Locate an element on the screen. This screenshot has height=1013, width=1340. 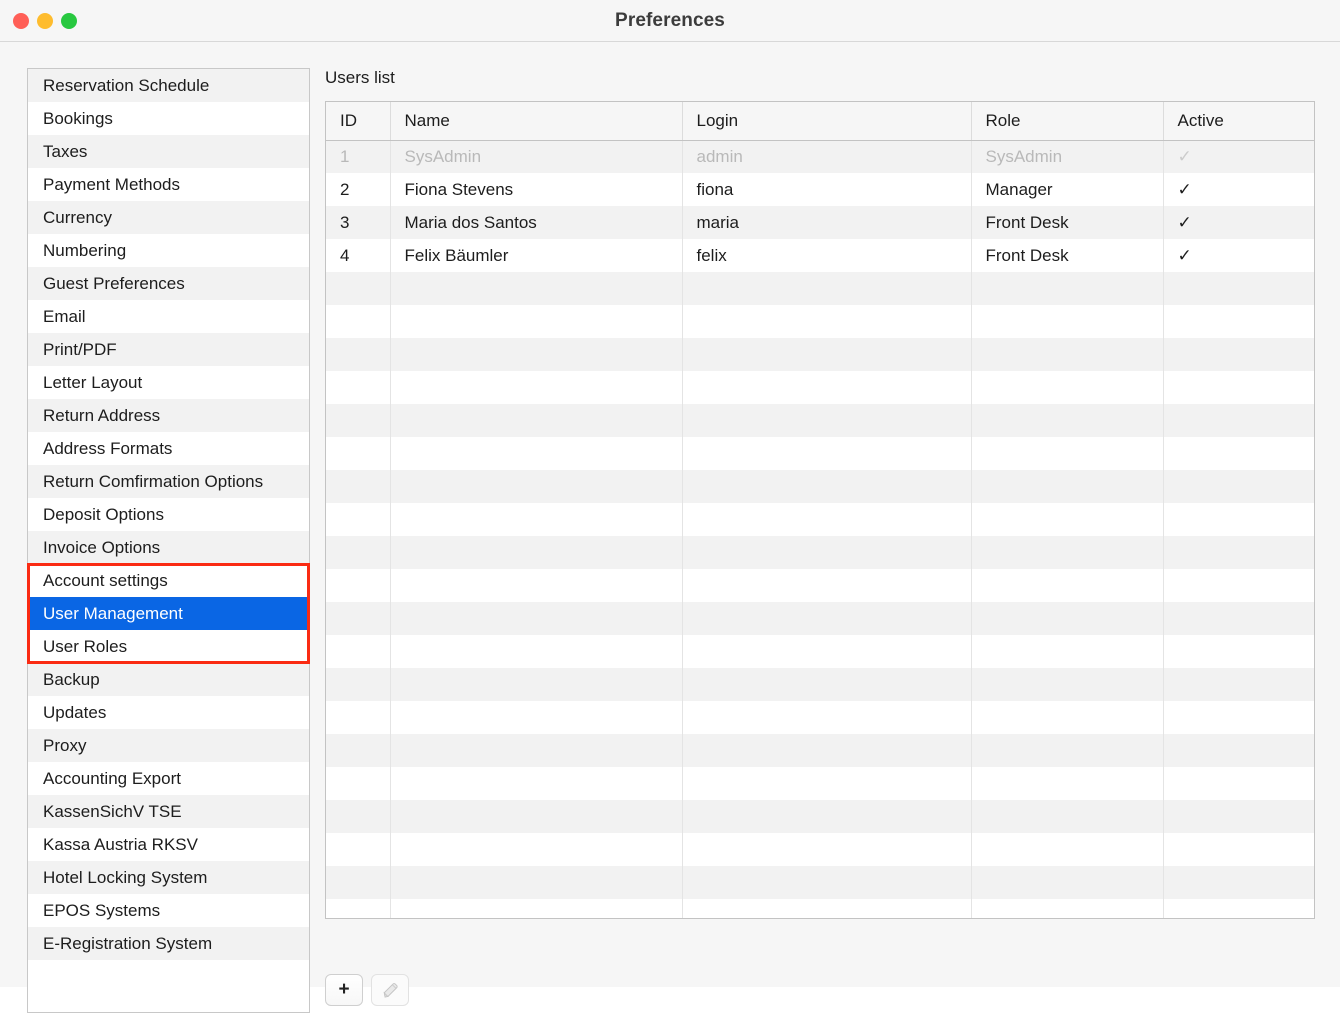
sidebar-item-account-settings: Account settings is located at coordinates (168, 580).